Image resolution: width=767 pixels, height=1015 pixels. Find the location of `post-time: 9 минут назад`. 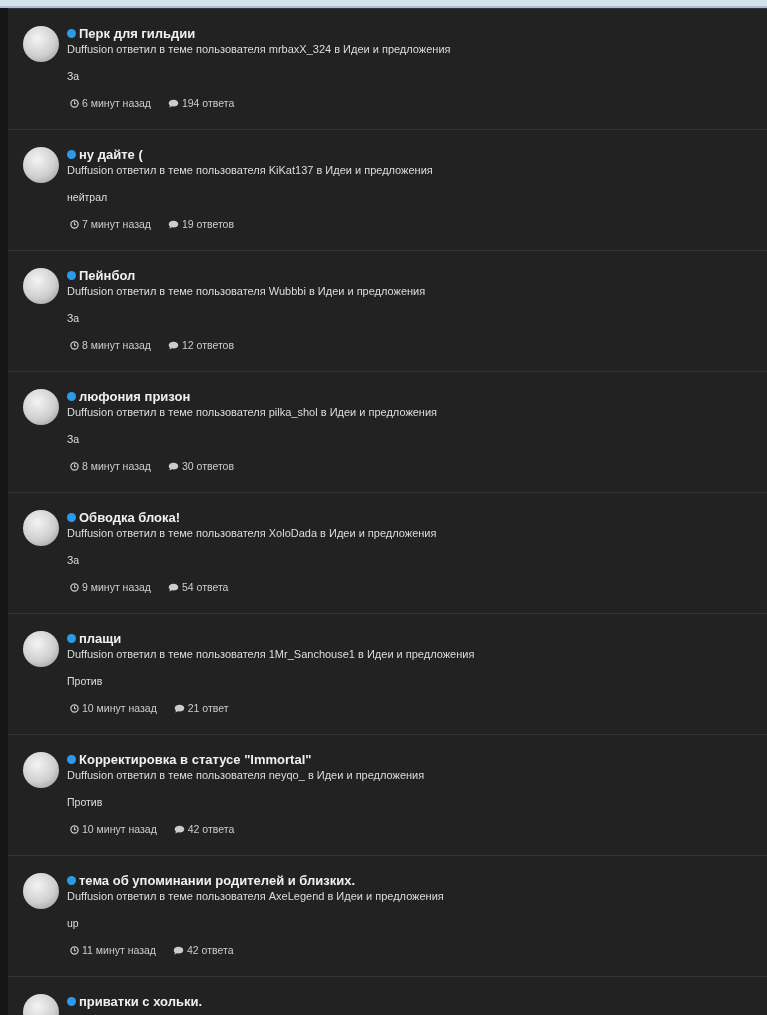

post-time: 9 минут назад is located at coordinates (116, 587).